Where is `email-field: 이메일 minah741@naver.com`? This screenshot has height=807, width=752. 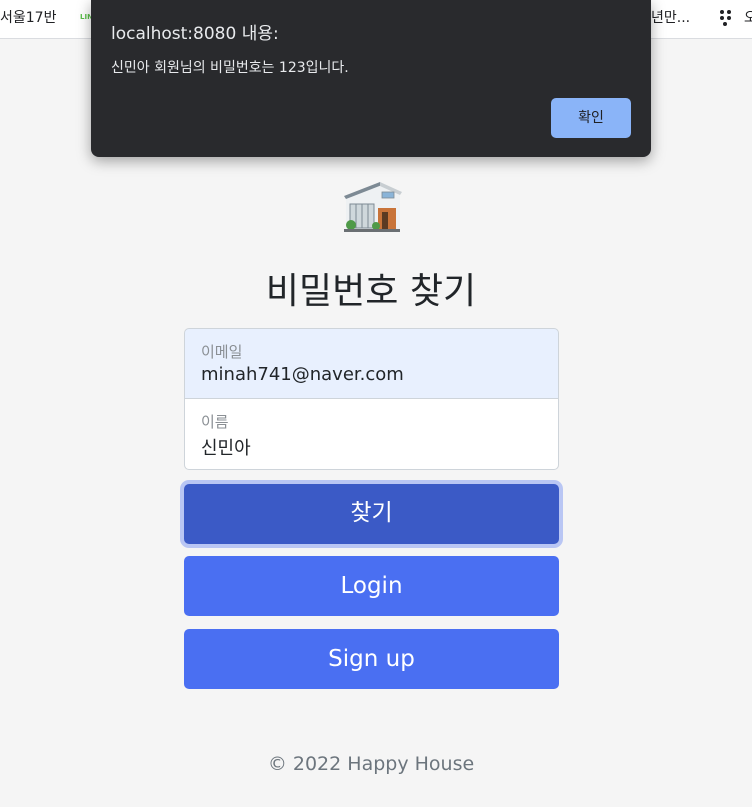
email-field: 이메일 minah741@naver.com is located at coordinates (371, 363).